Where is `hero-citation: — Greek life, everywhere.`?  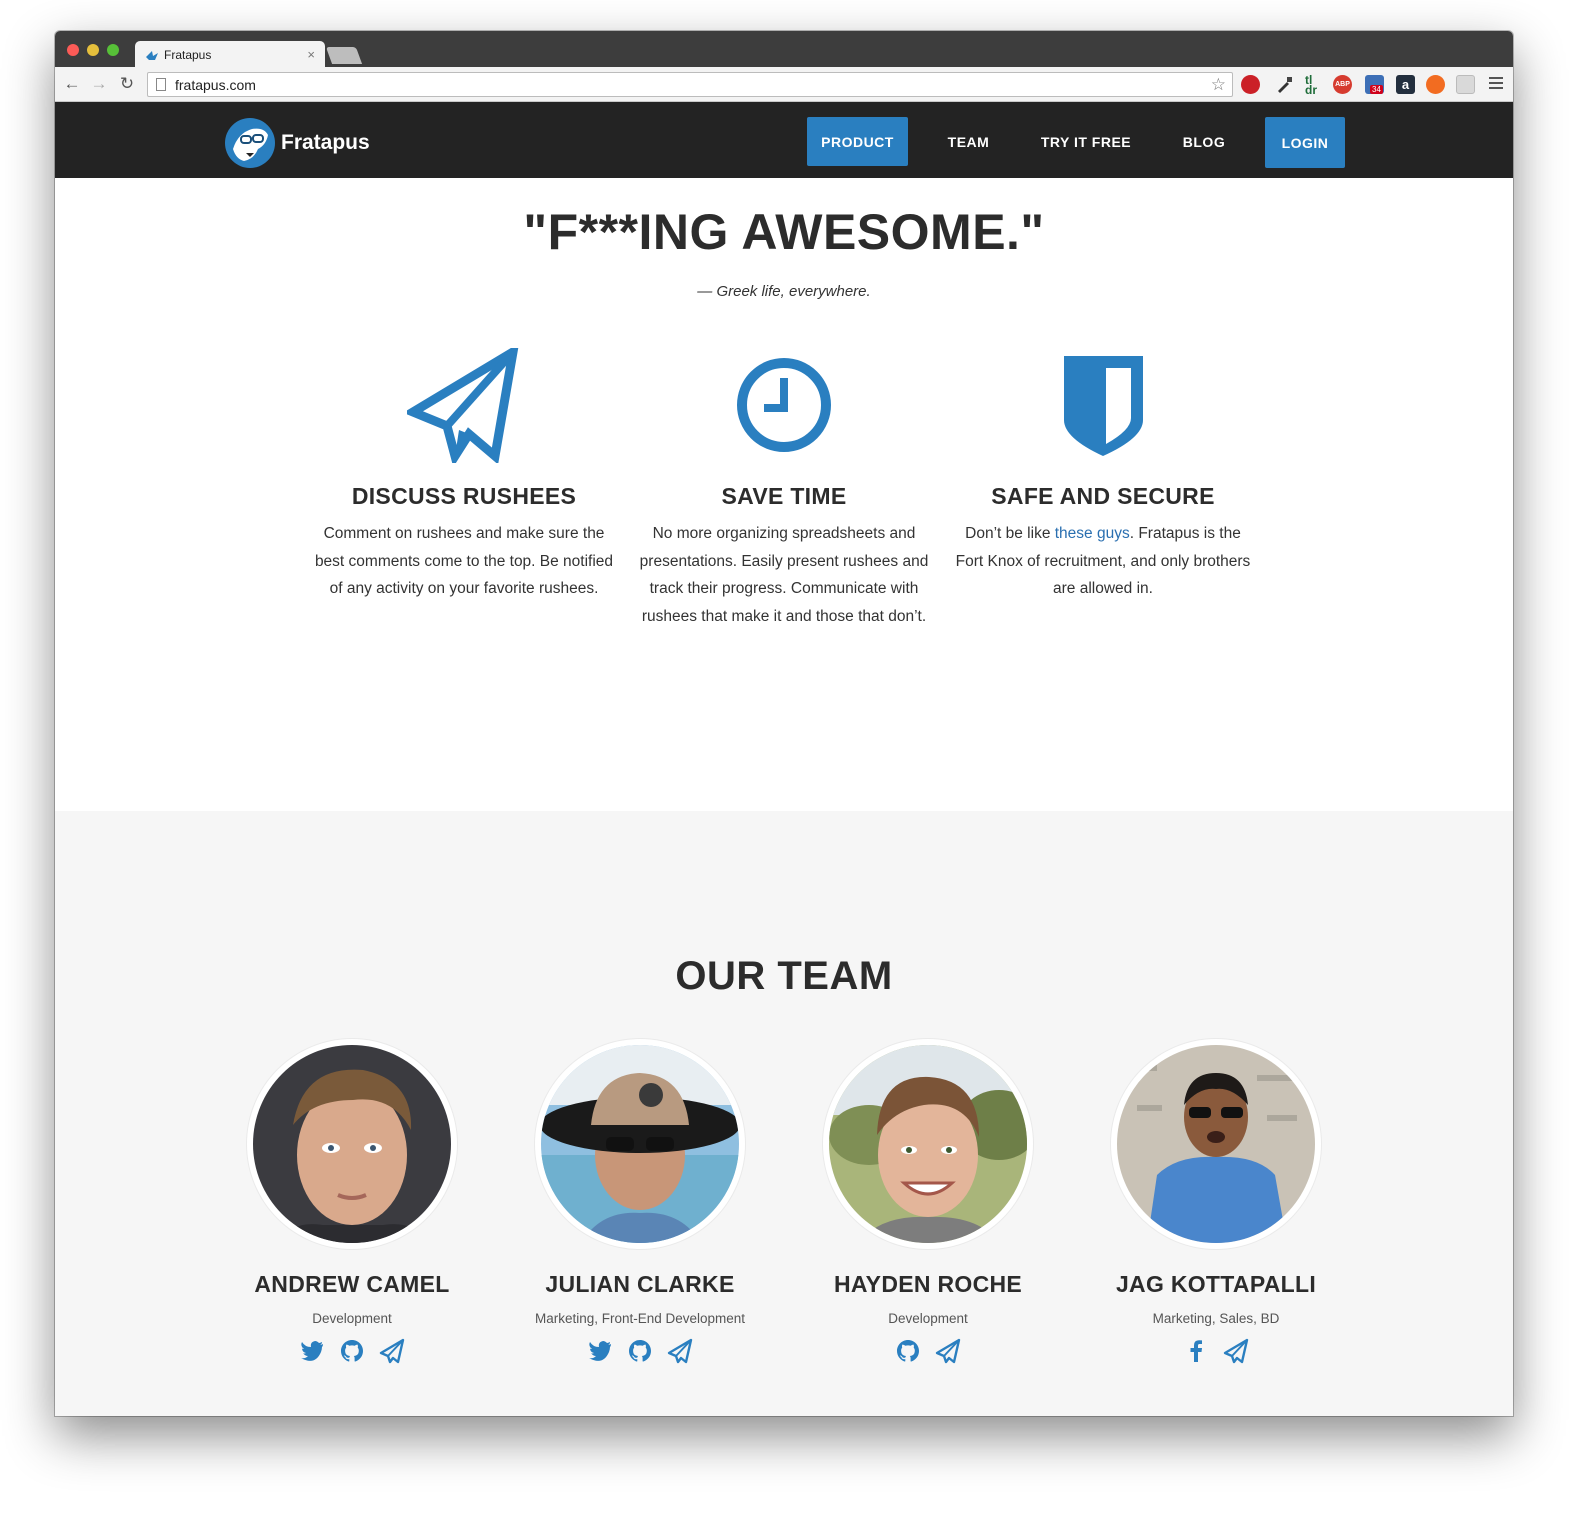
hero-citation: — Greek life, everywhere. is located at coordinates (784, 291).